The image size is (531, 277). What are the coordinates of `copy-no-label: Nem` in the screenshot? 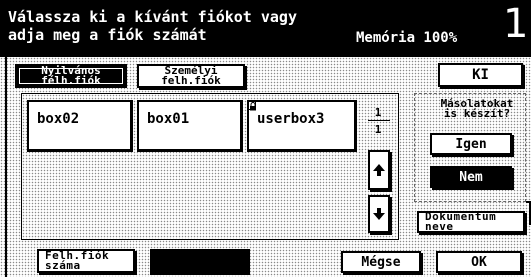 It's located at (471, 177).